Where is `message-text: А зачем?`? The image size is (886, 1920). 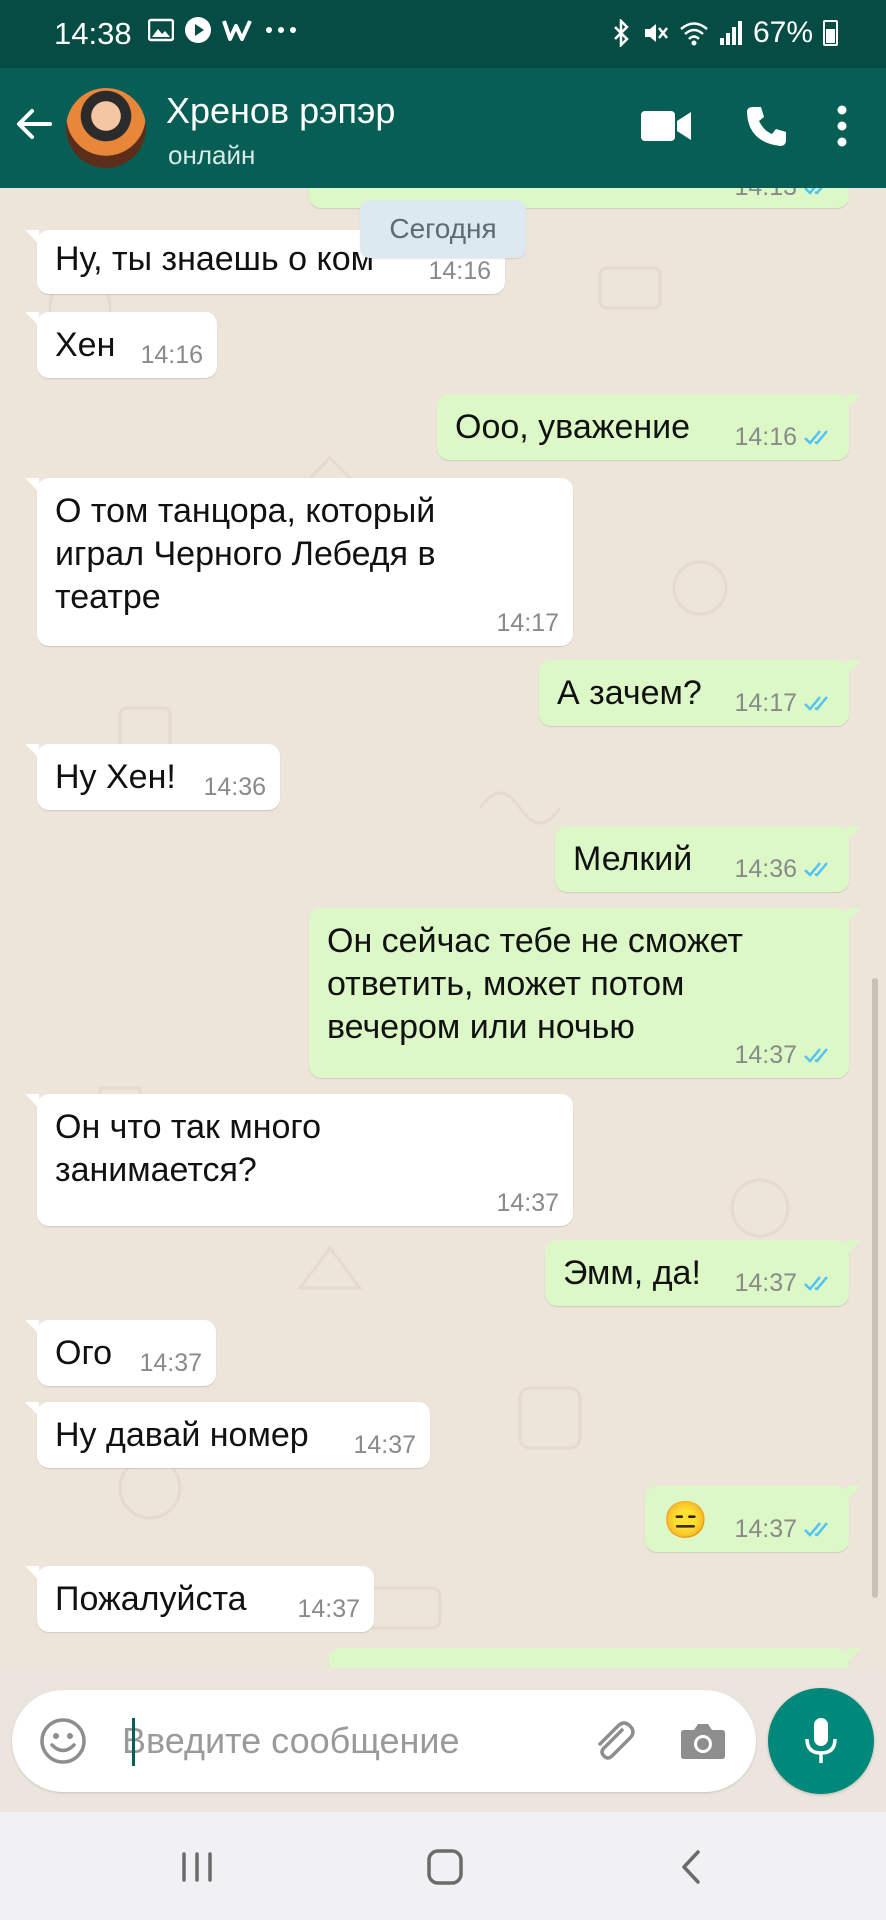
message-text: А зачем? is located at coordinates (629, 693).